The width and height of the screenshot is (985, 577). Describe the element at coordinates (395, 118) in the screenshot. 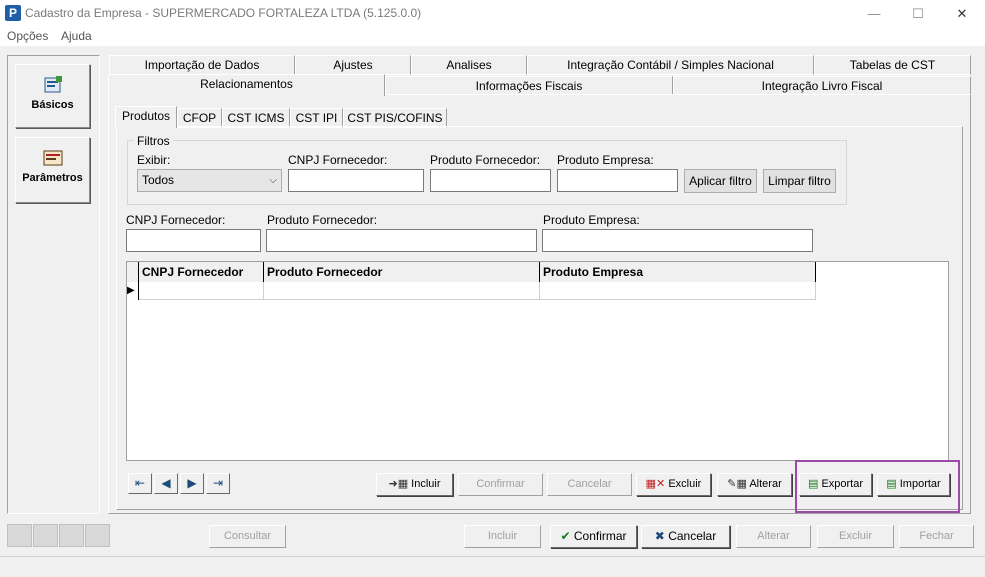

I see `subtab-cst-pis-cofins: CST PIS/COFINS` at that location.